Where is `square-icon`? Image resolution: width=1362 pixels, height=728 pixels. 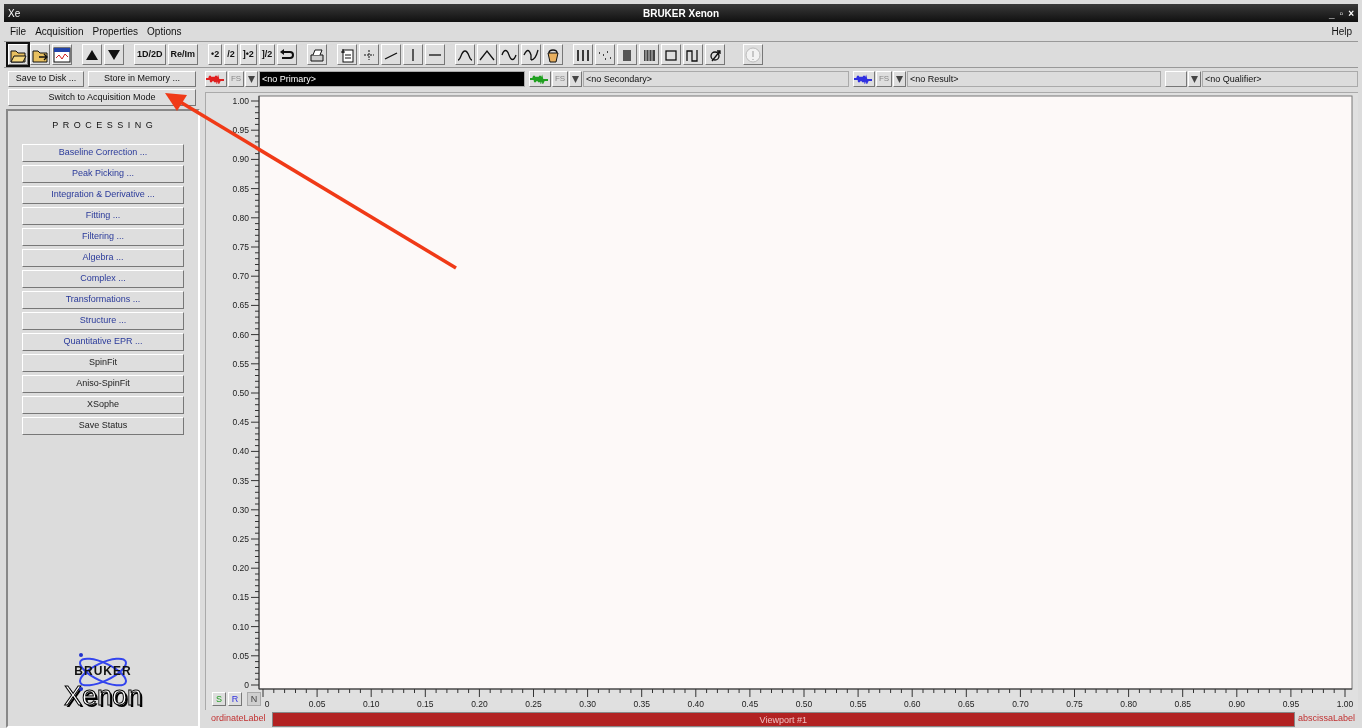 square-icon is located at coordinates (671, 55).